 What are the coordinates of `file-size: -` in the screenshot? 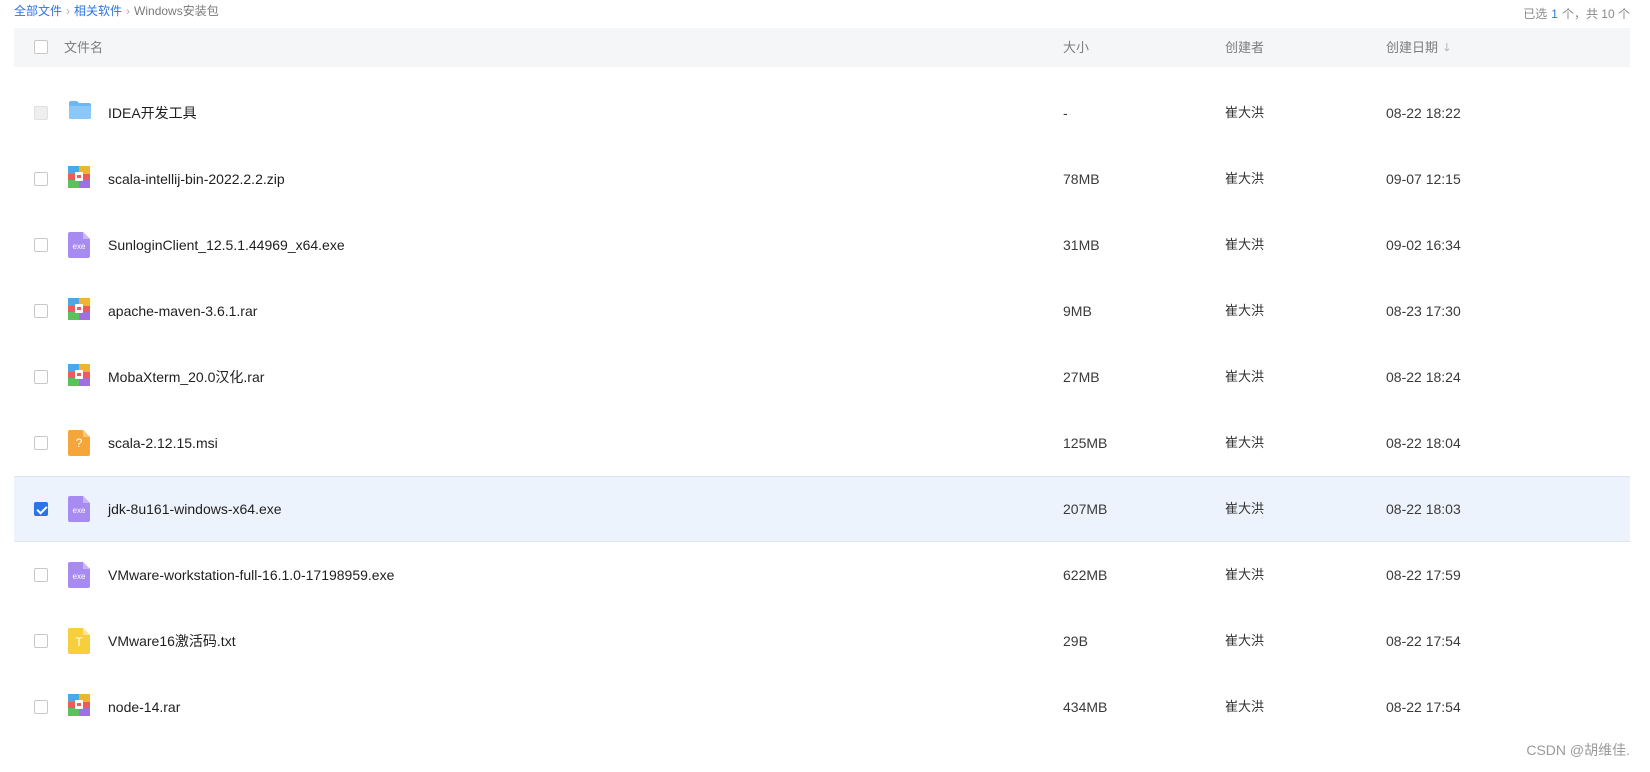 It's located at (1065, 113).